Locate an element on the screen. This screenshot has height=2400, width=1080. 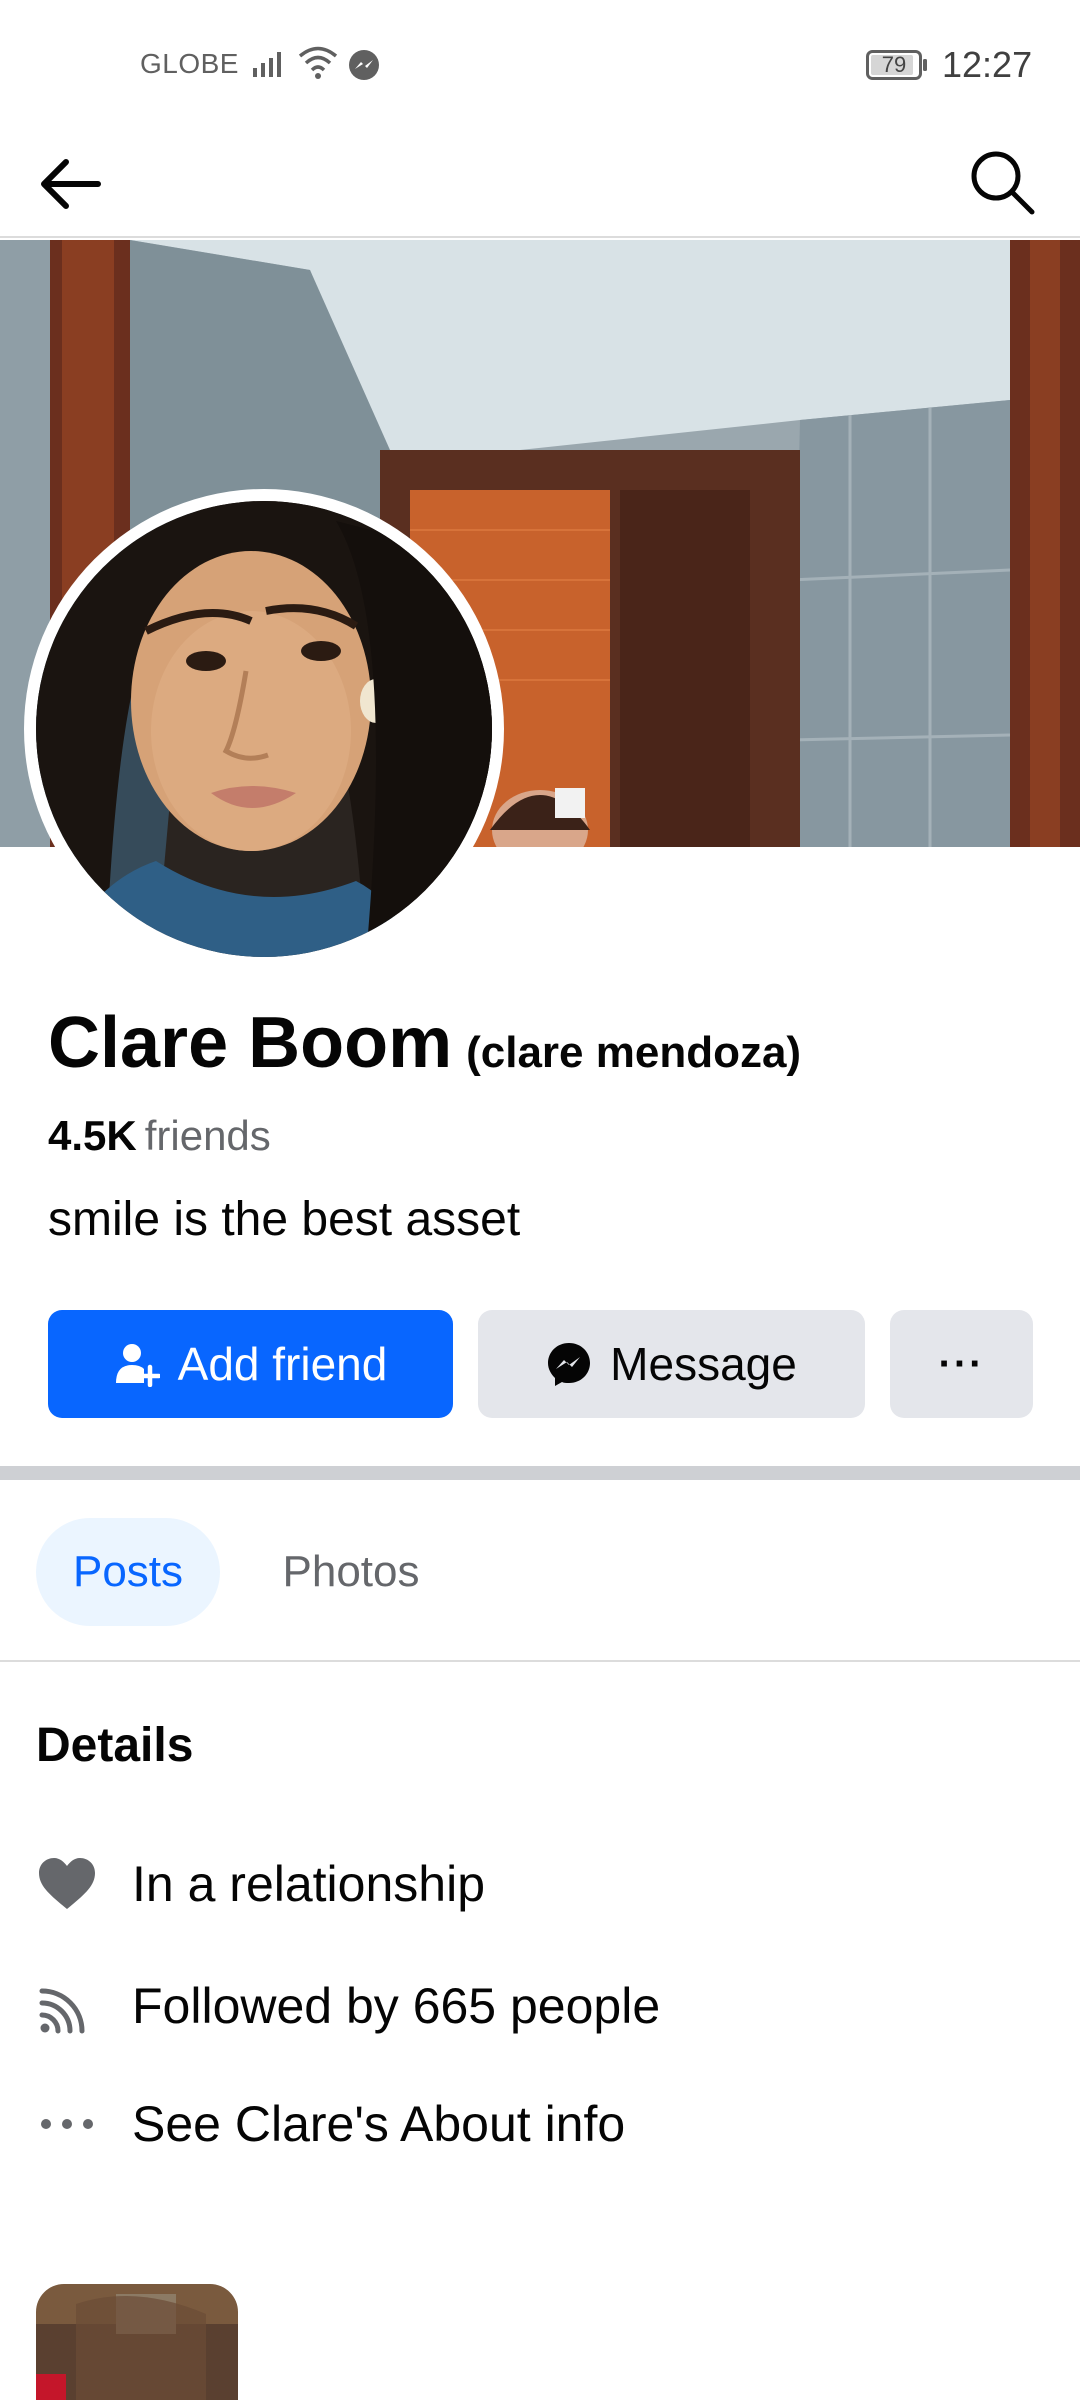
profile-bio: smile is the best asset is located at coordinates (284, 1219).